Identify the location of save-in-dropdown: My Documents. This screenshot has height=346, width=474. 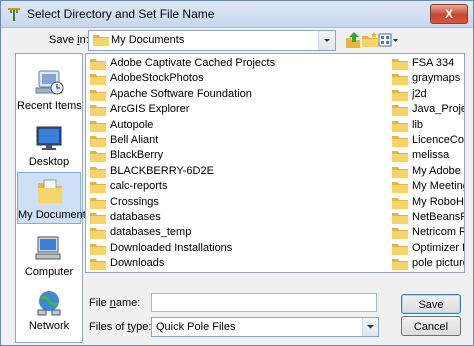
(212, 40).